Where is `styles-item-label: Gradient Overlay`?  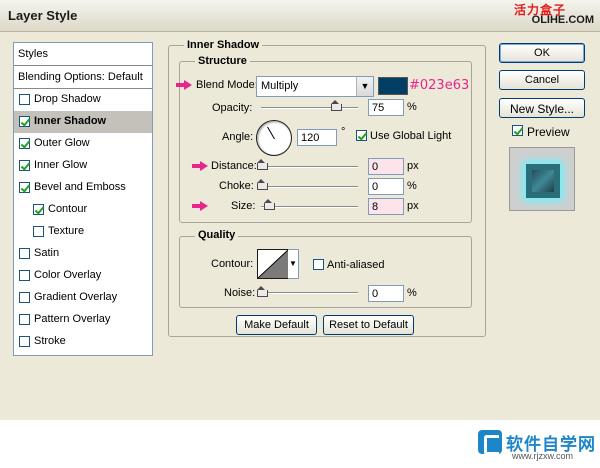 styles-item-label: Gradient Overlay is located at coordinates (76, 297).